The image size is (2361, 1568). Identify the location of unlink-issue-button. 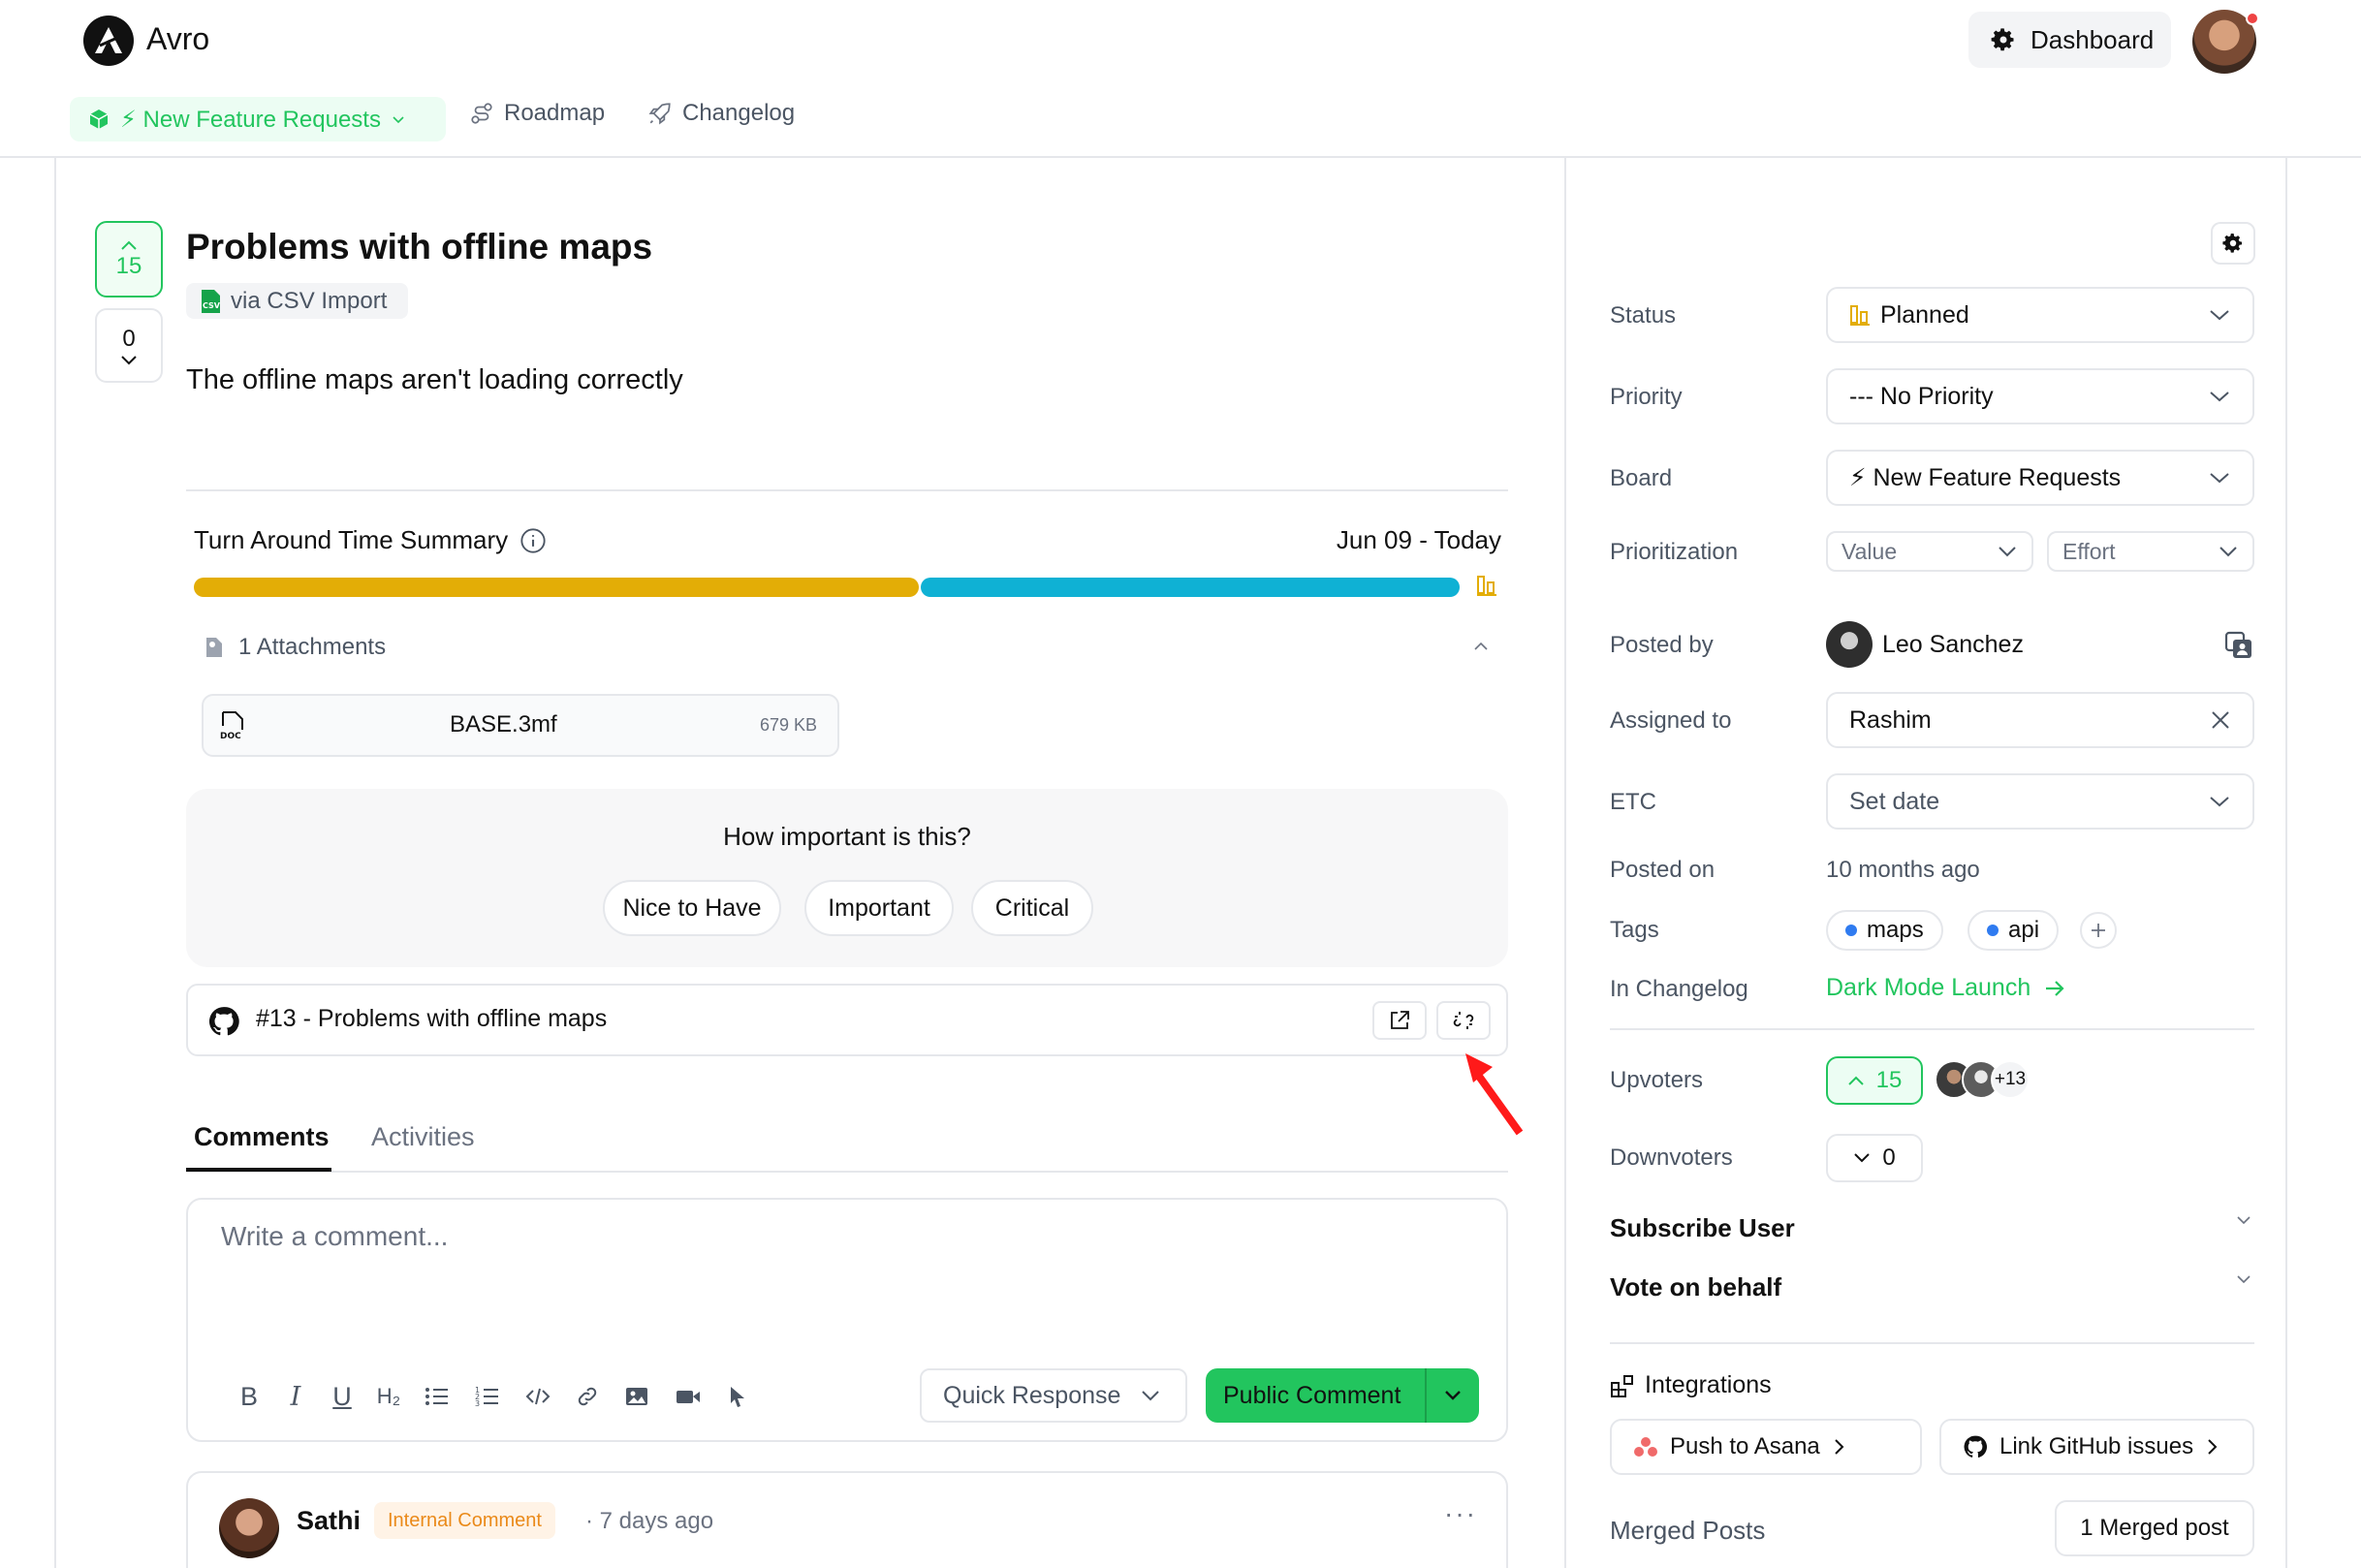
(1464, 1021).